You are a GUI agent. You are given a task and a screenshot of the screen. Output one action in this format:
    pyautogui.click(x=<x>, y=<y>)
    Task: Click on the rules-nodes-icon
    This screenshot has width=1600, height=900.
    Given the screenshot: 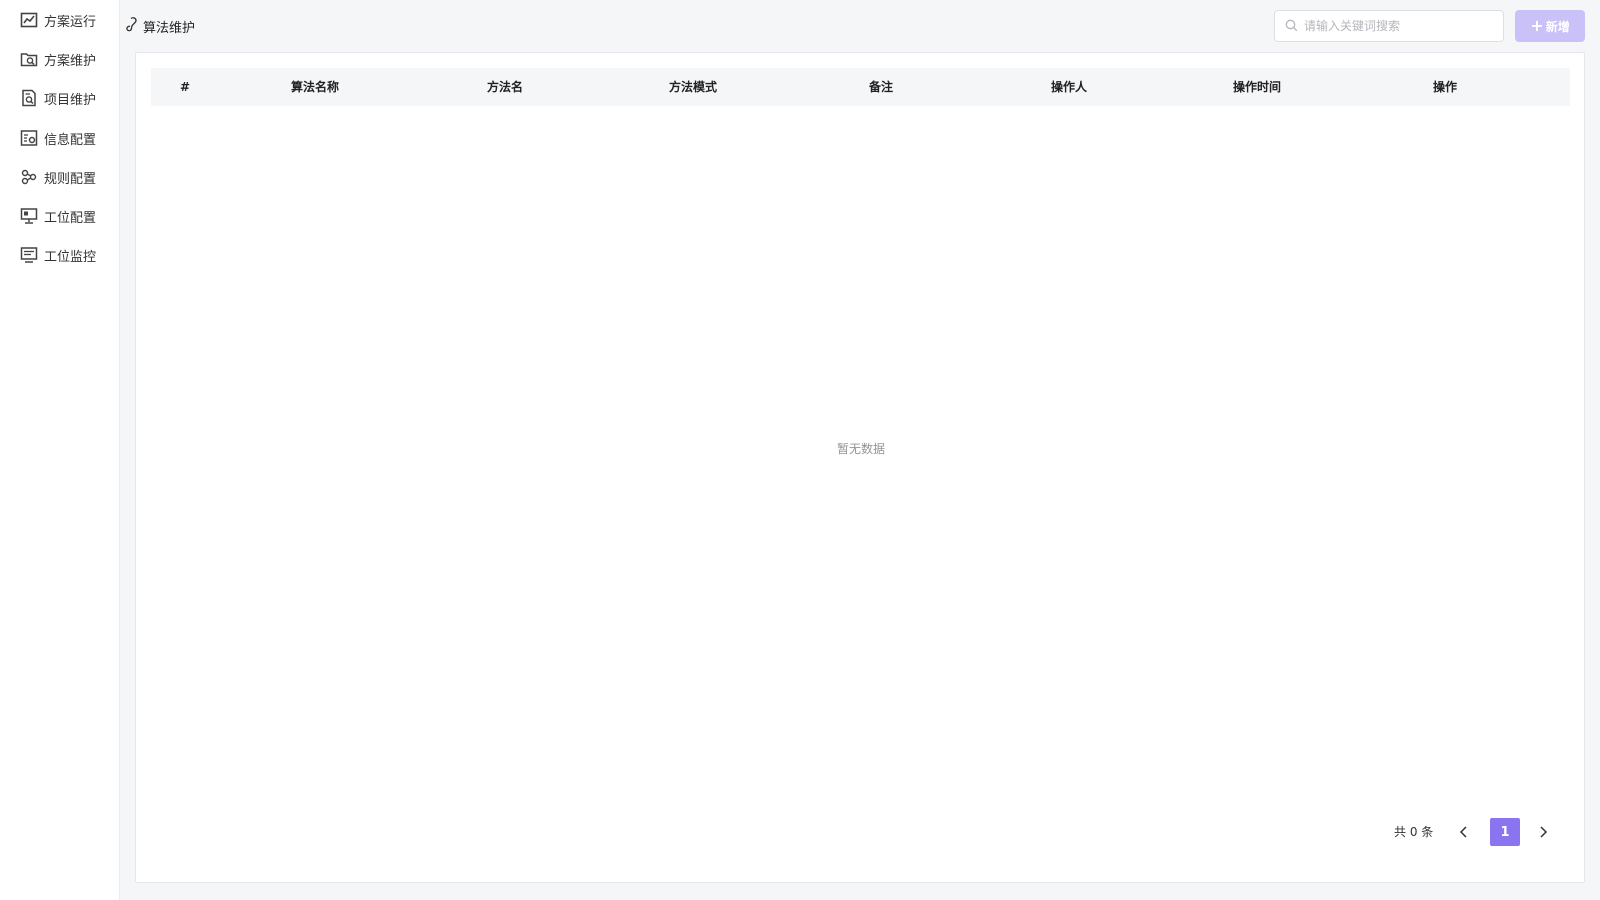 What is the action you would take?
    pyautogui.click(x=29, y=177)
    